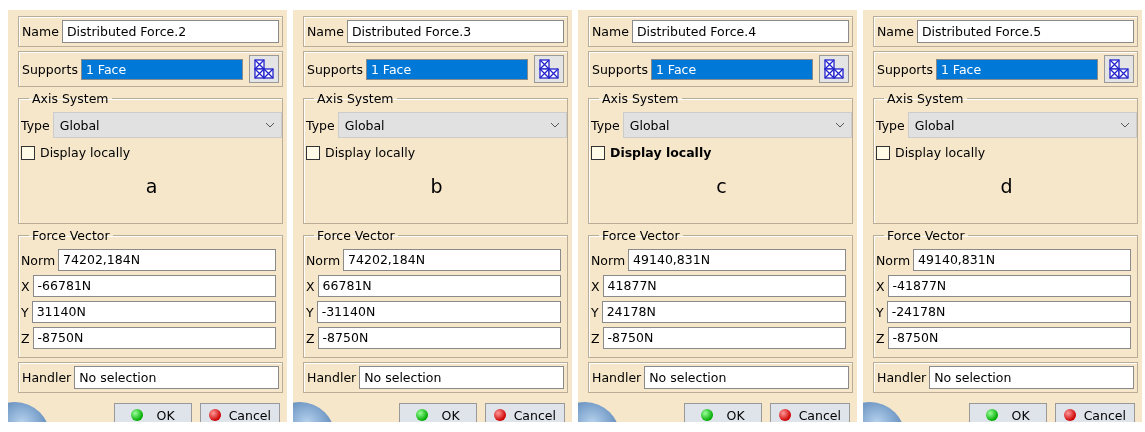  Describe the element at coordinates (438, 312) in the screenshot. I see `value-field: -31140N` at that location.